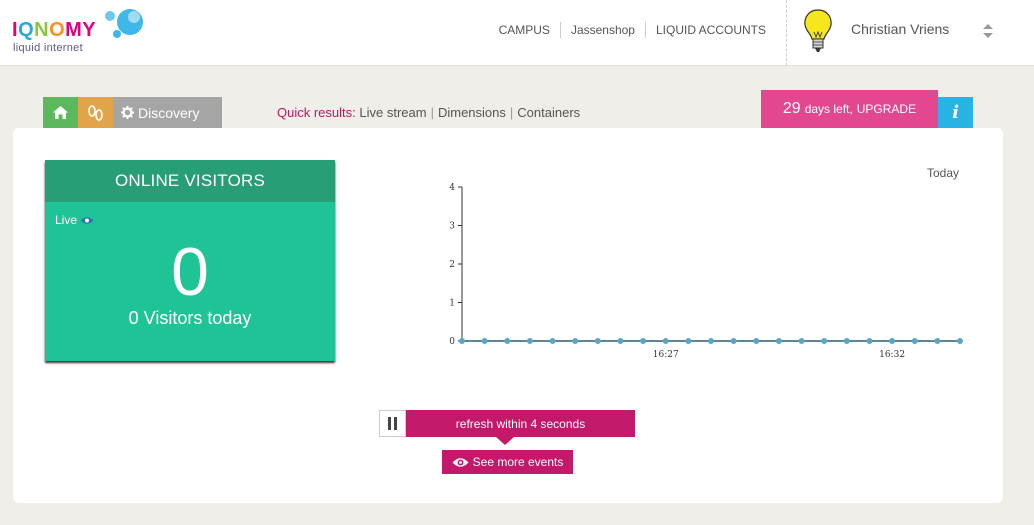  Describe the element at coordinates (452, 342) in the screenshot. I see `y-tick-label: 0` at that location.